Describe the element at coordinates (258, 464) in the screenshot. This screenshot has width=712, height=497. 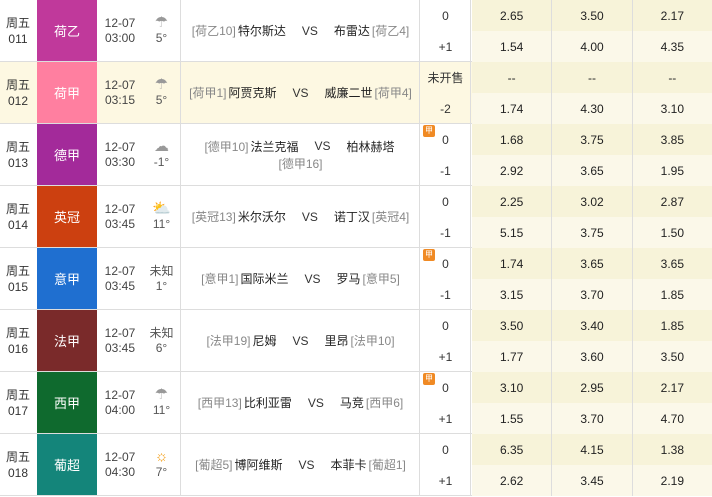
I see `home-team-link: 博阿维斯` at that location.